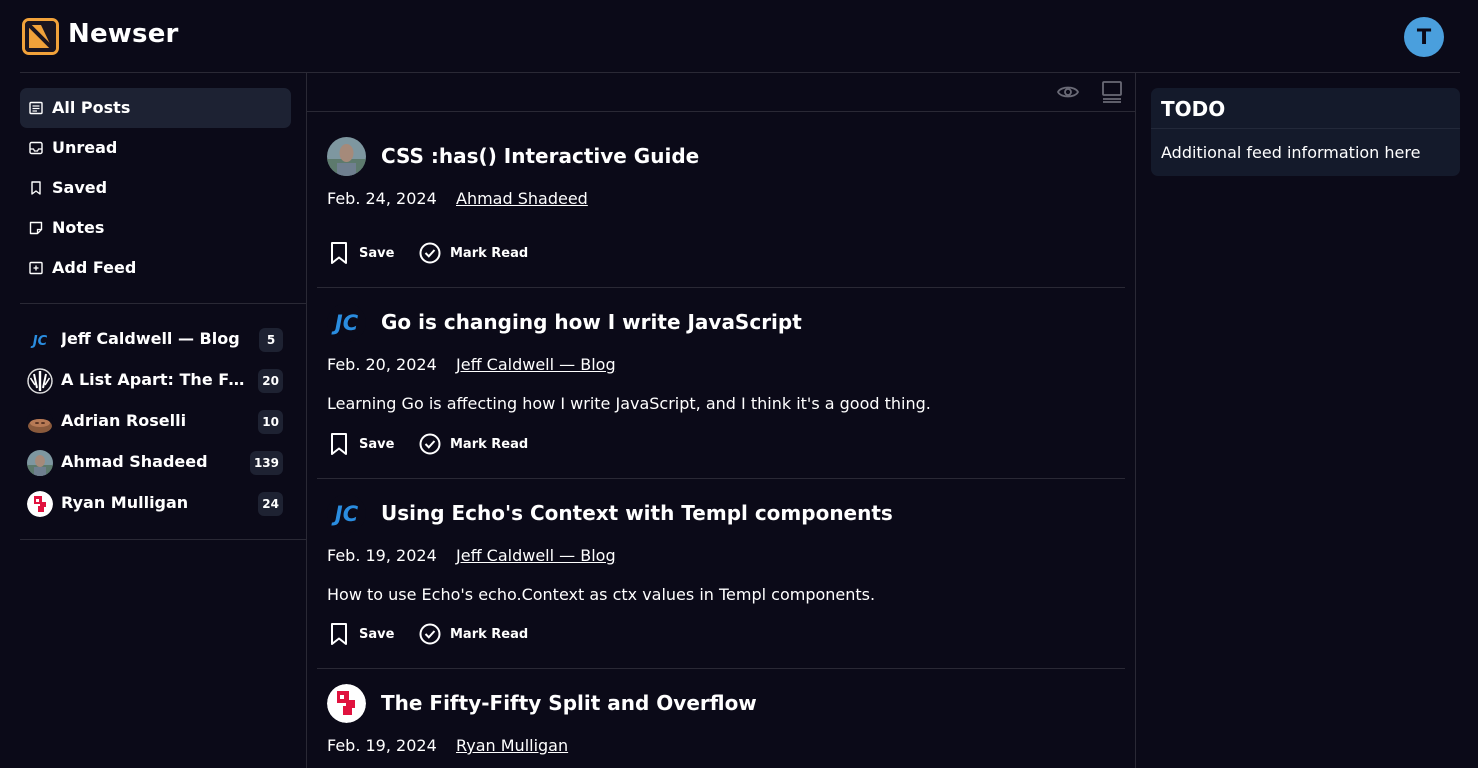 This screenshot has width=1478, height=768. What do you see at coordinates (522, 198) in the screenshot?
I see `post-author-link: Ahmad Shadeed` at bounding box center [522, 198].